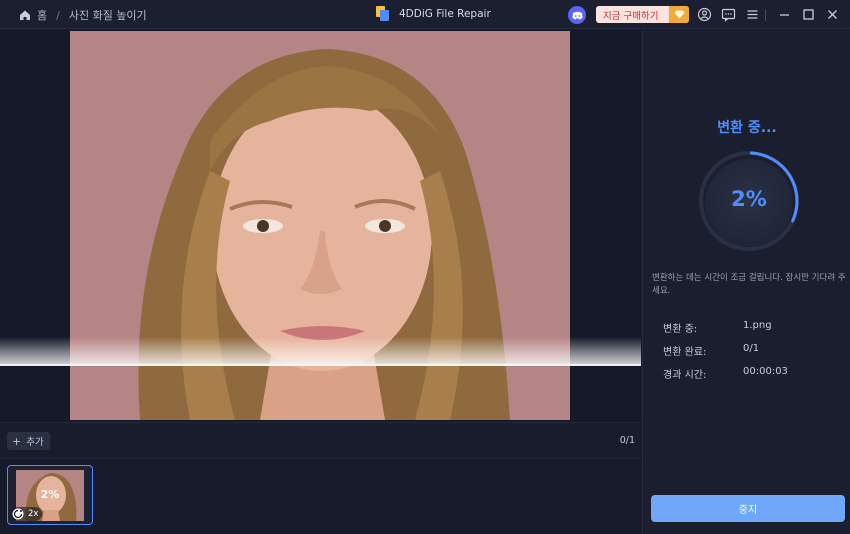 The width and height of the screenshot is (850, 534). What do you see at coordinates (685, 375) in the screenshot?
I see `status-key: 경과 시간:` at bounding box center [685, 375].